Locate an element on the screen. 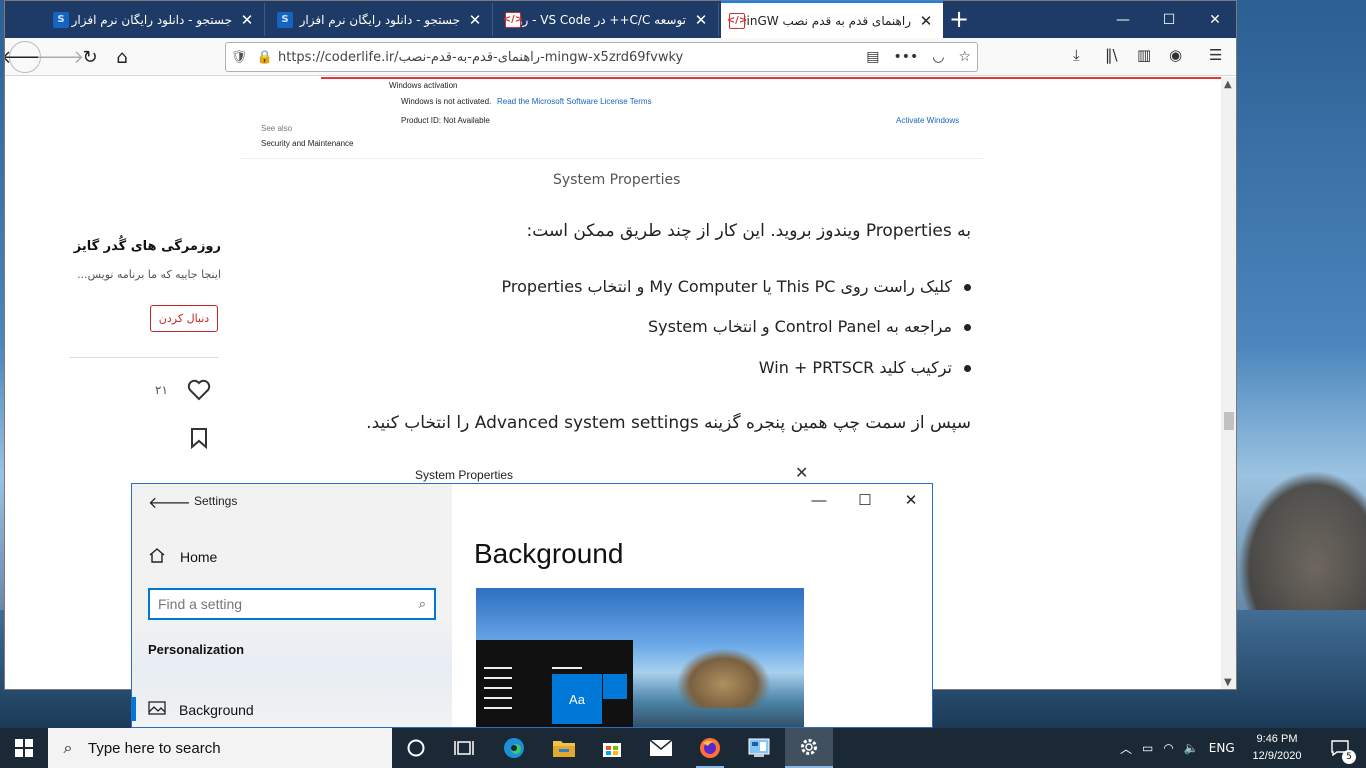  clock-time: 9:46 PM is located at coordinates (1277, 739).